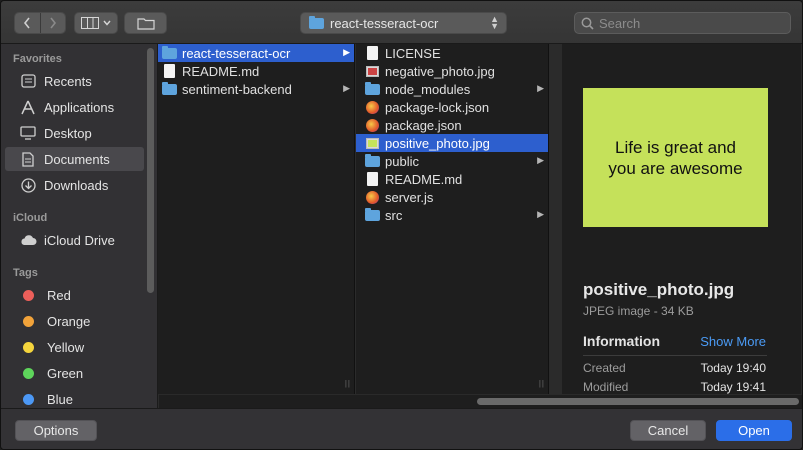  I want to click on list-item: sentiment-backend ▶, so click(256, 89).